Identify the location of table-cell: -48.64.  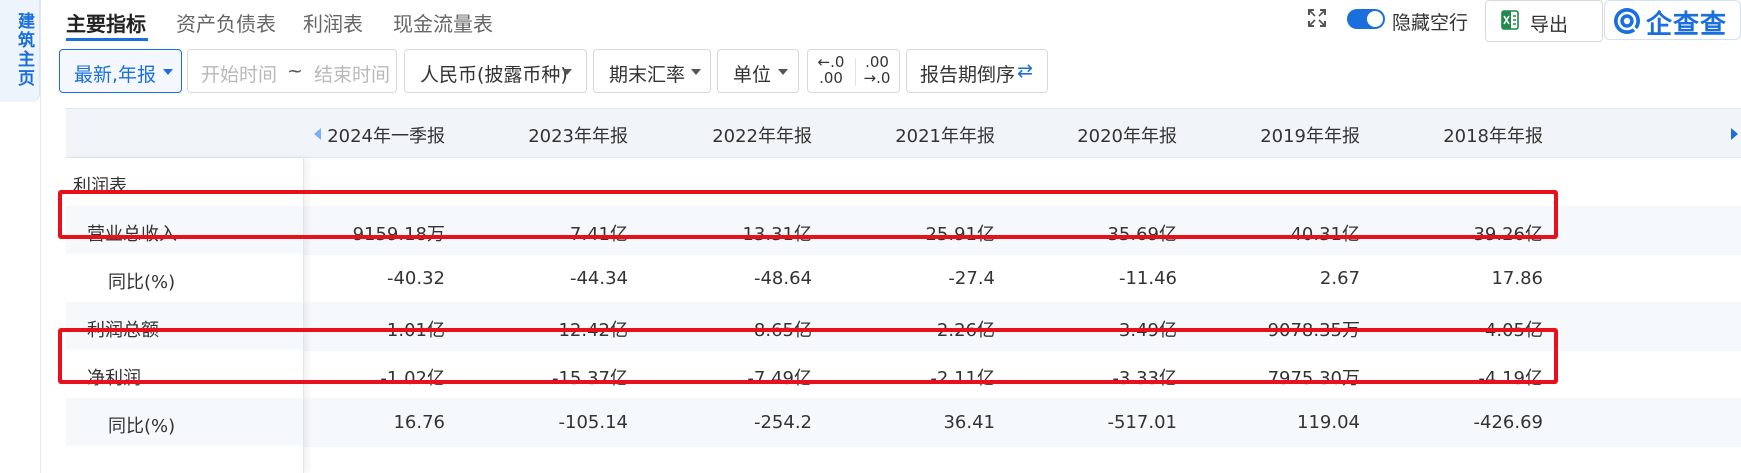
(782, 278).